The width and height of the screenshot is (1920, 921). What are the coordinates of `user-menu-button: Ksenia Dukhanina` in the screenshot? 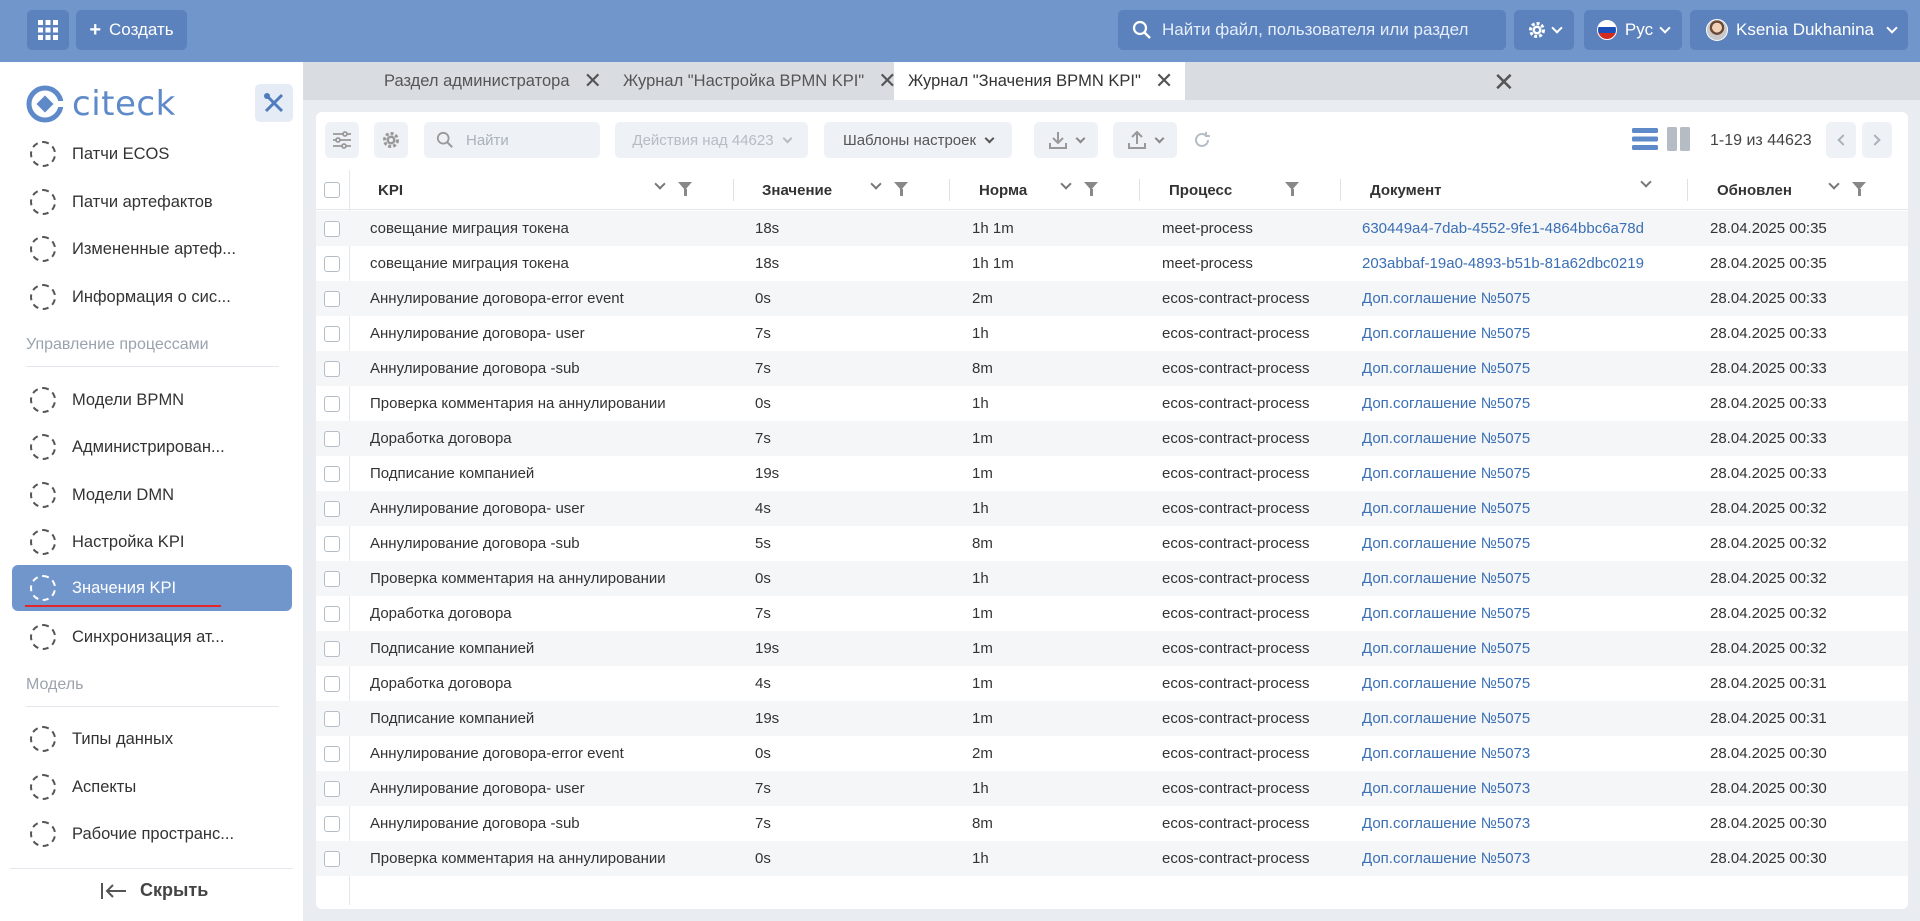 It's located at (1799, 30).